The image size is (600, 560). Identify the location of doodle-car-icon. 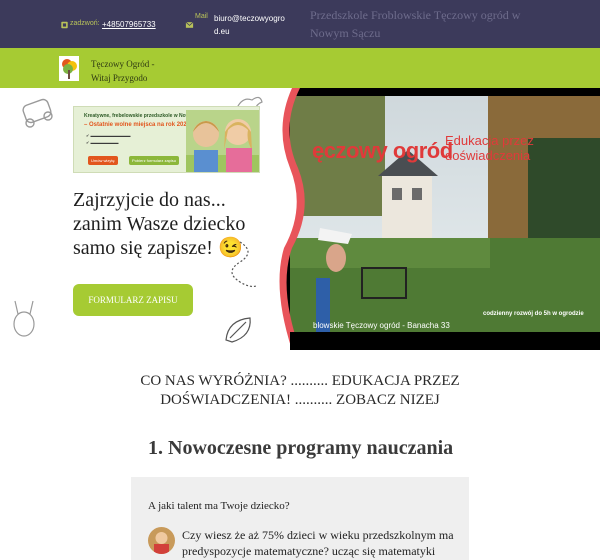
(37, 113).